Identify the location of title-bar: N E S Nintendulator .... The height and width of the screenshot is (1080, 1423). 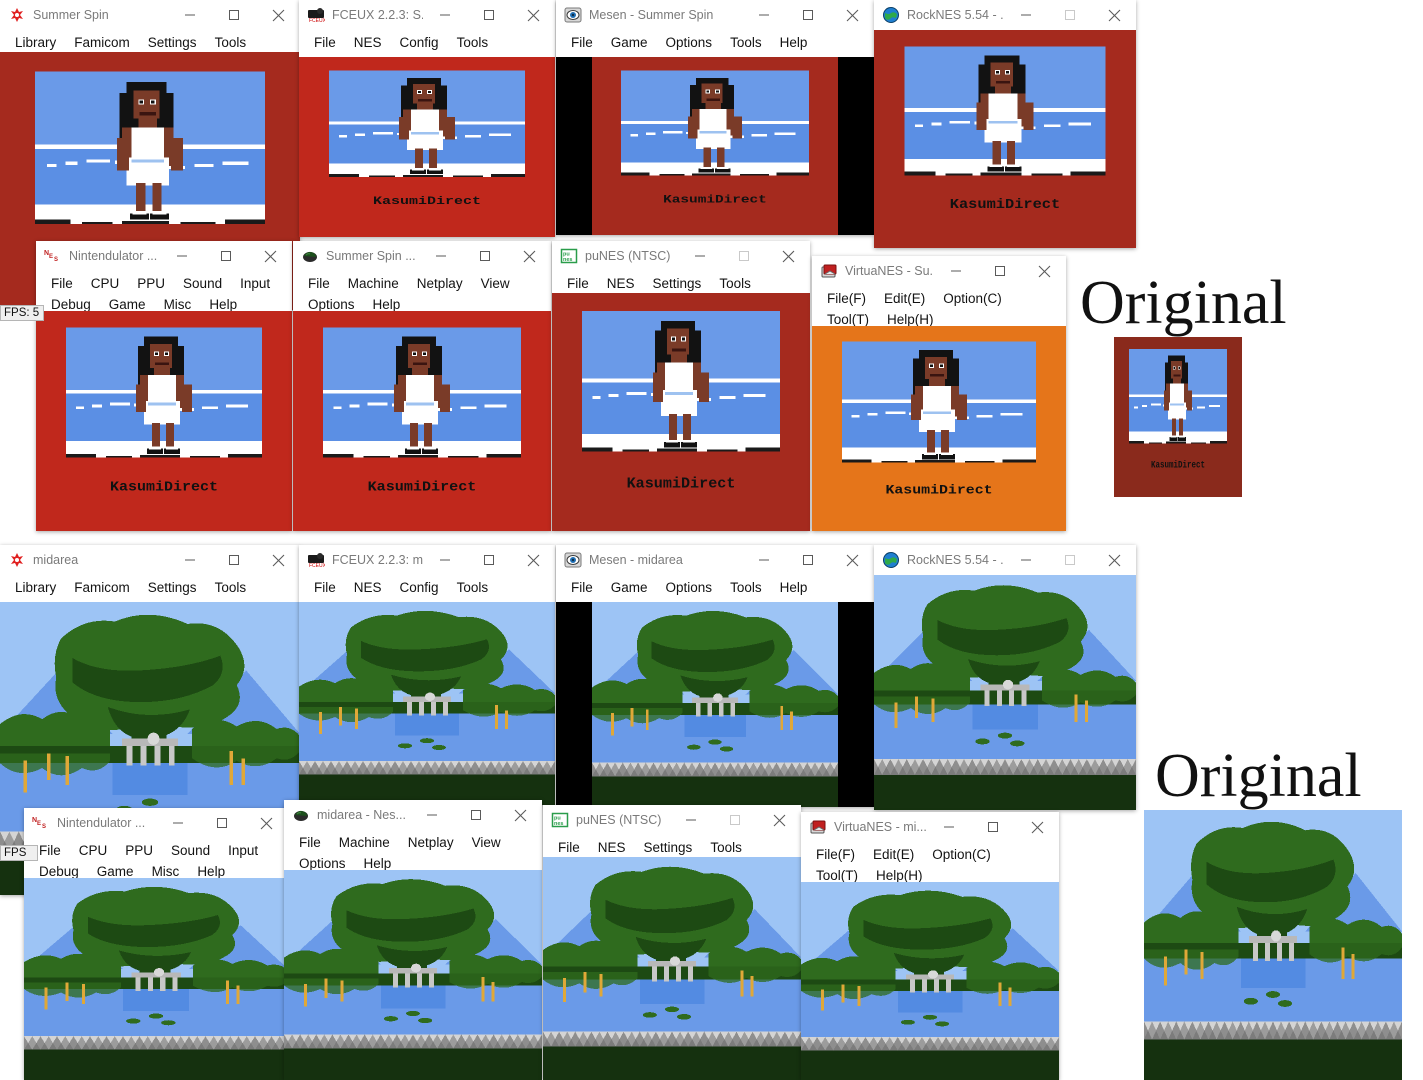
(164, 256).